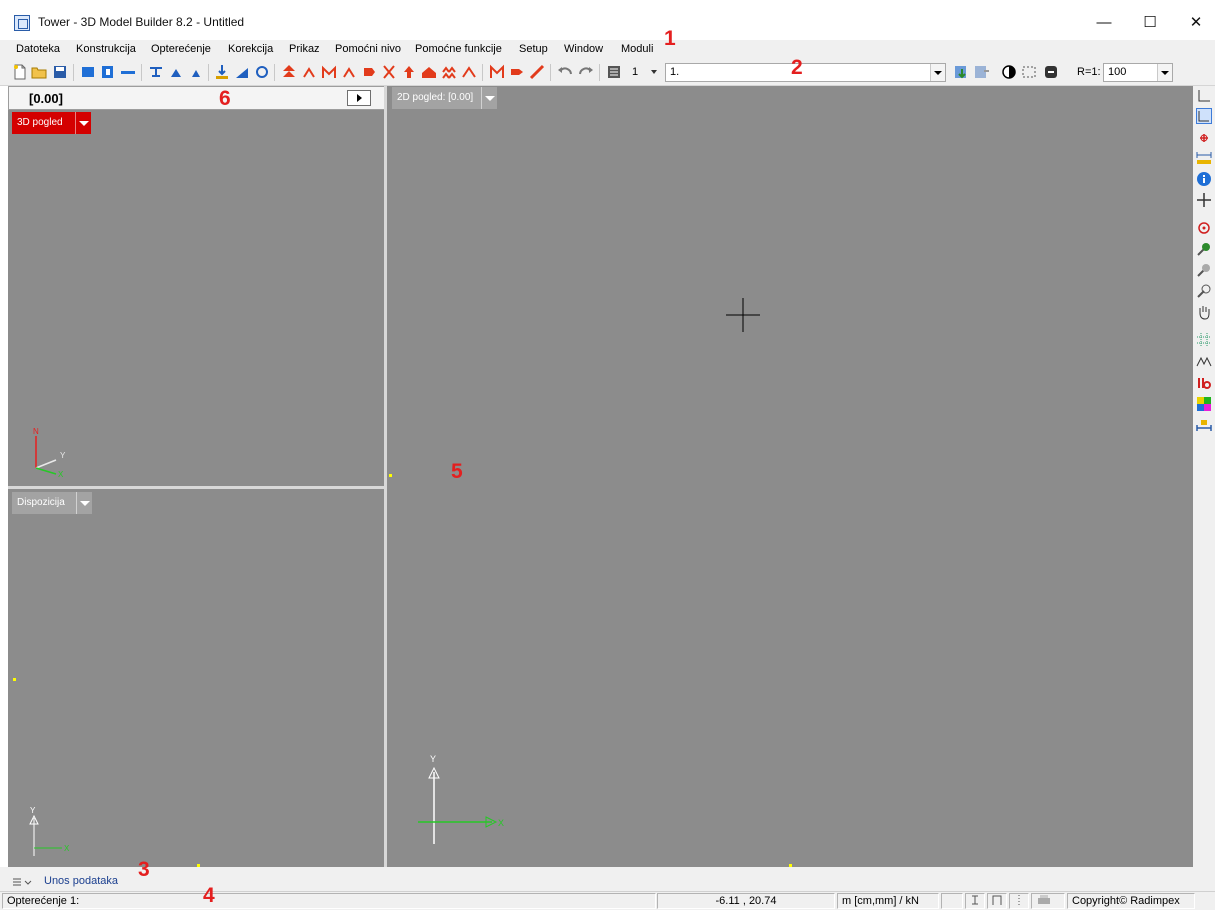 Image resolution: width=1215 pixels, height=910 pixels. What do you see at coordinates (304, 49) in the screenshot?
I see `menu-prikaz: Prikaz` at bounding box center [304, 49].